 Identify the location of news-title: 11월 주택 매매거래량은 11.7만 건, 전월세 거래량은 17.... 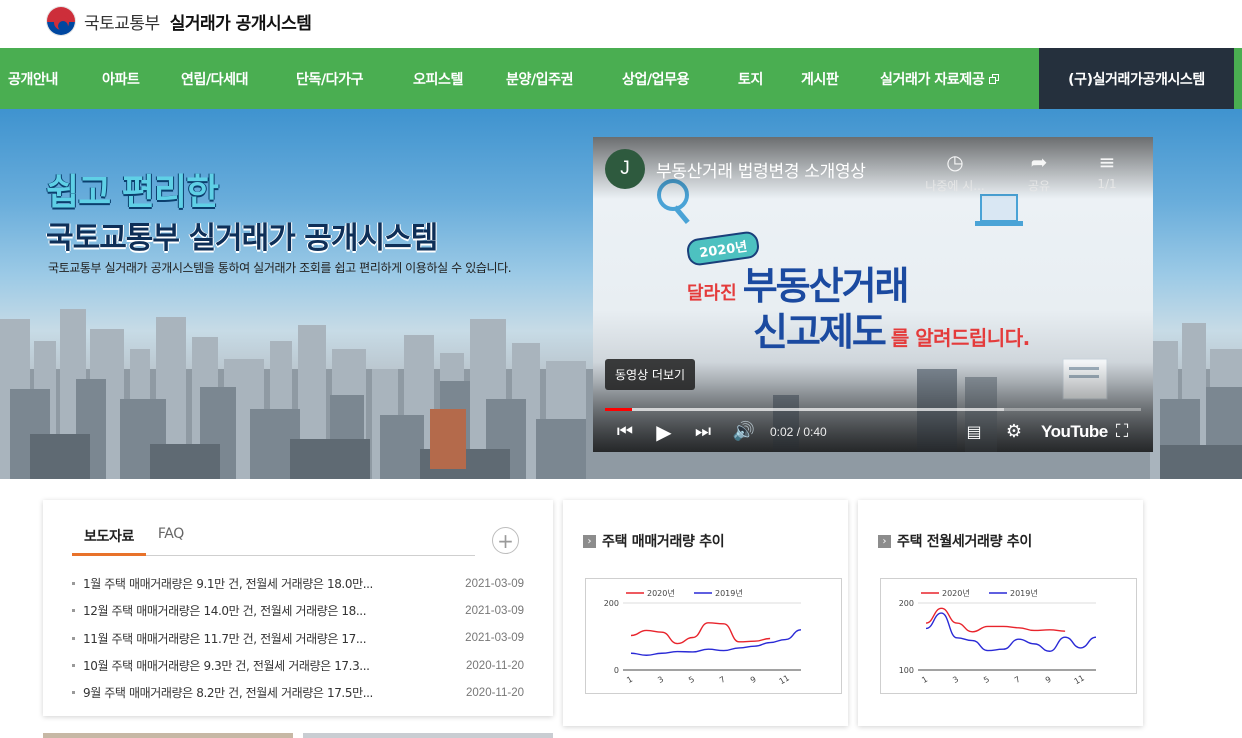
(253, 638).